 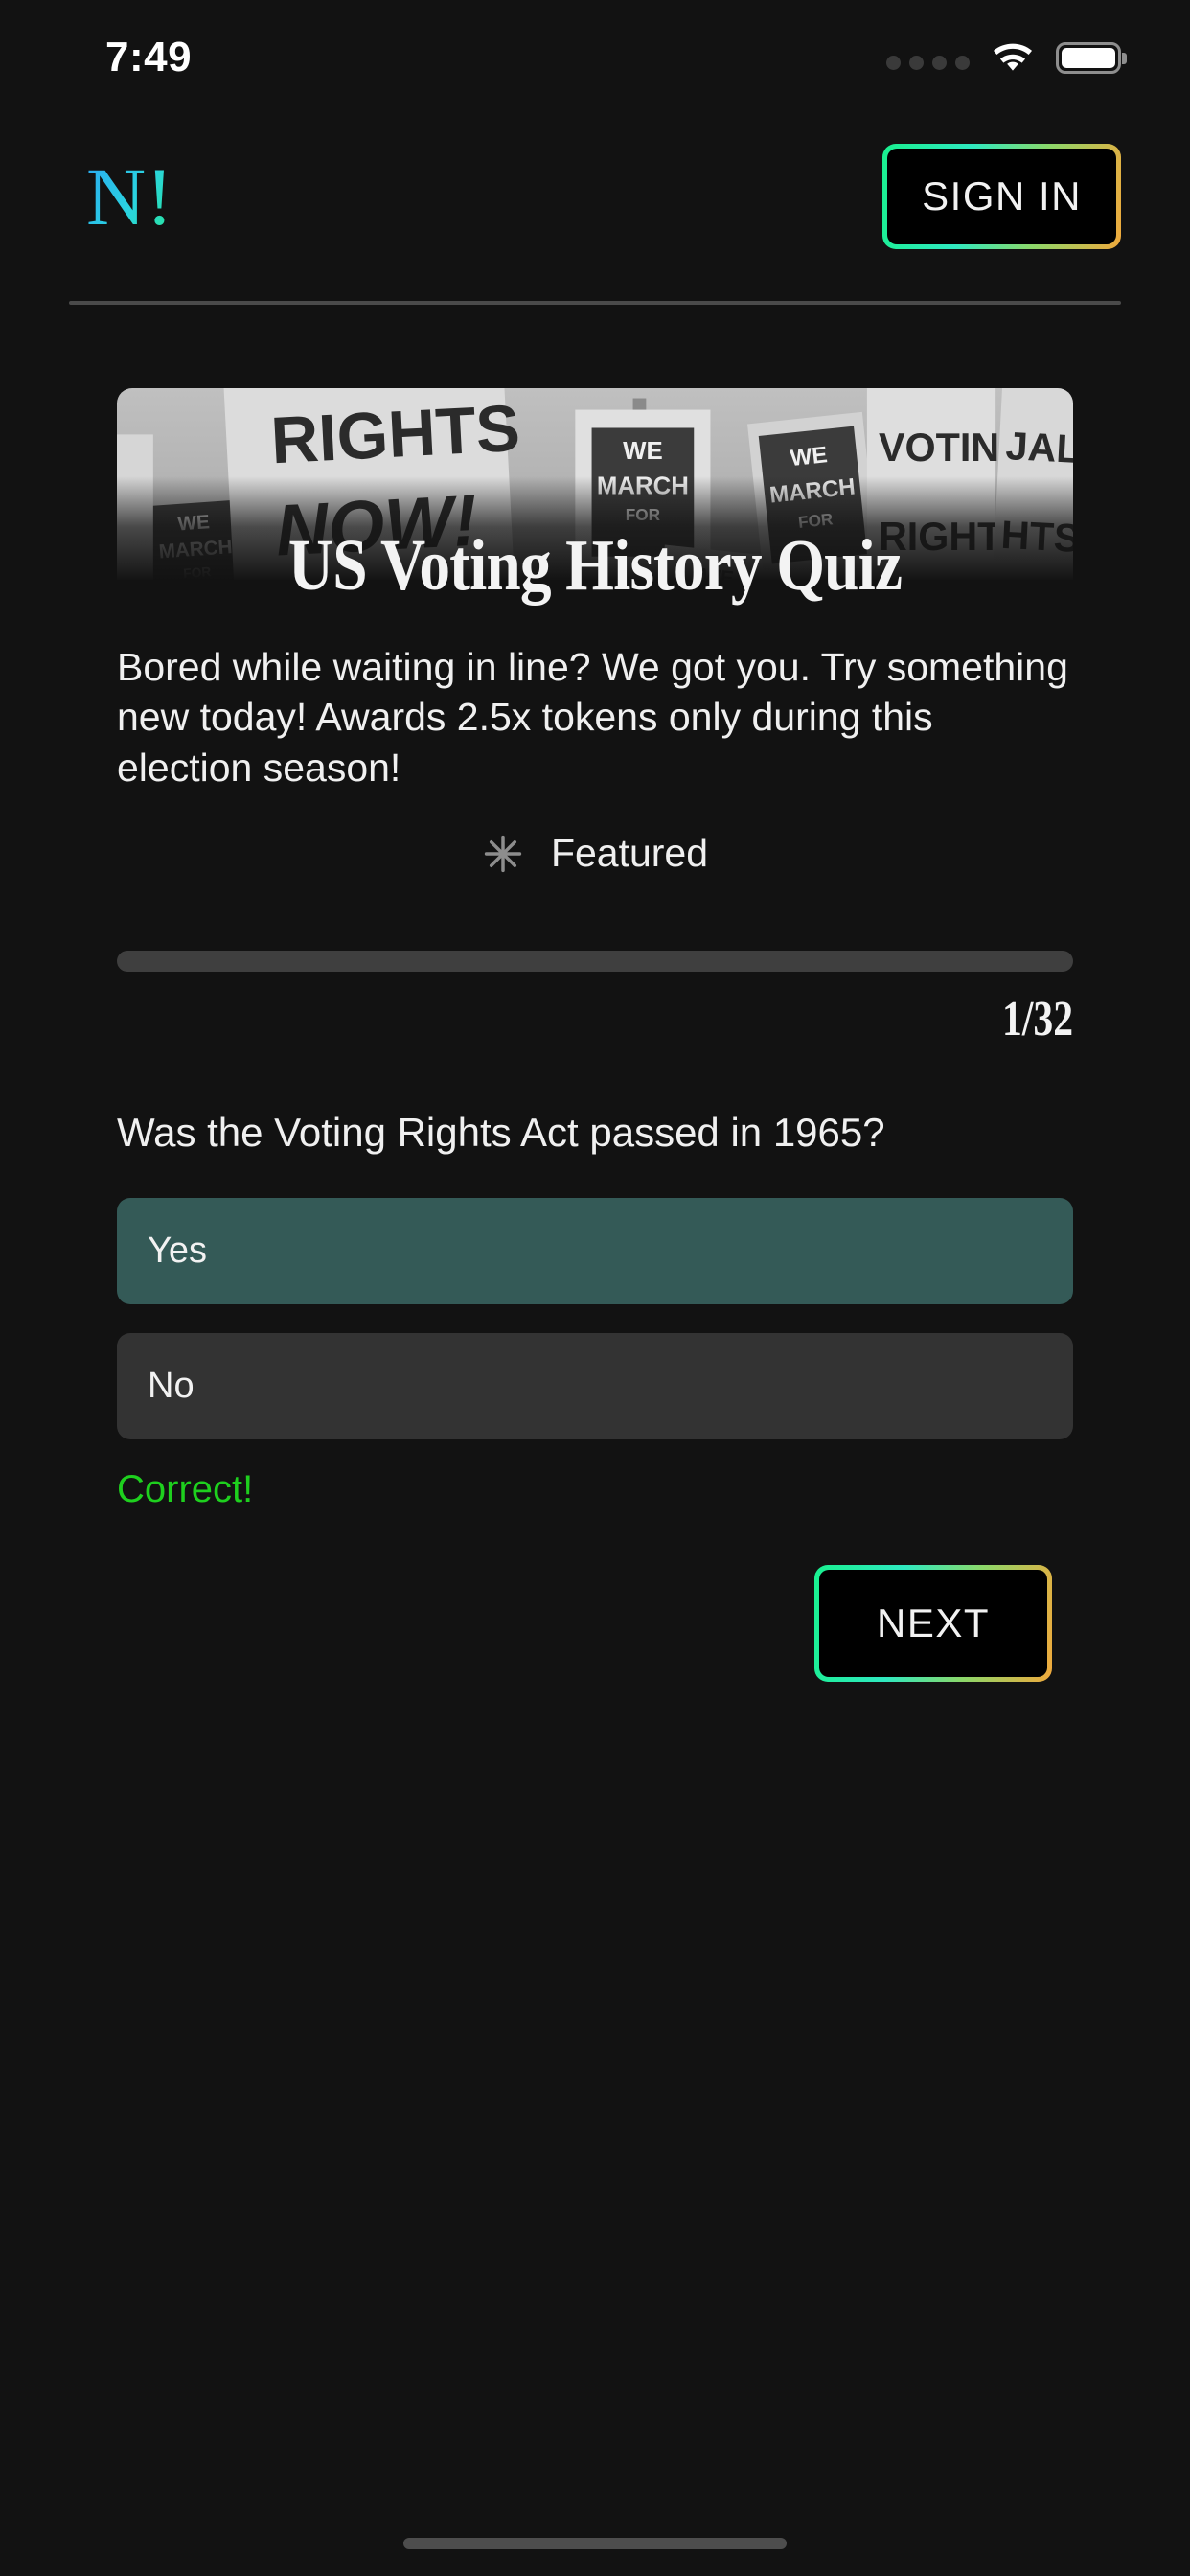 I want to click on battery-full-icon, so click(x=1089, y=58).